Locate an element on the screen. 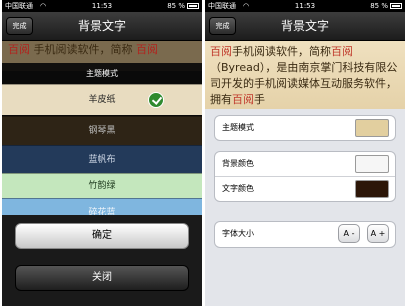  close-button: 关闭 is located at coordinates (102, 278).